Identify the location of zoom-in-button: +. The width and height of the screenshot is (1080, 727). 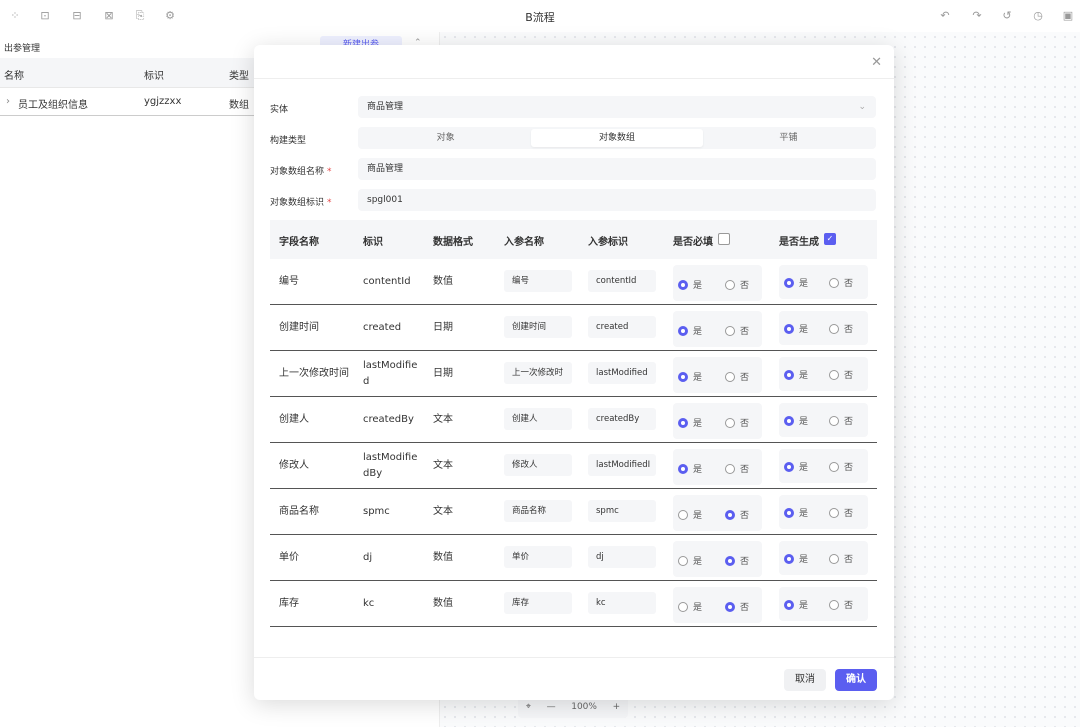
(617, 707).